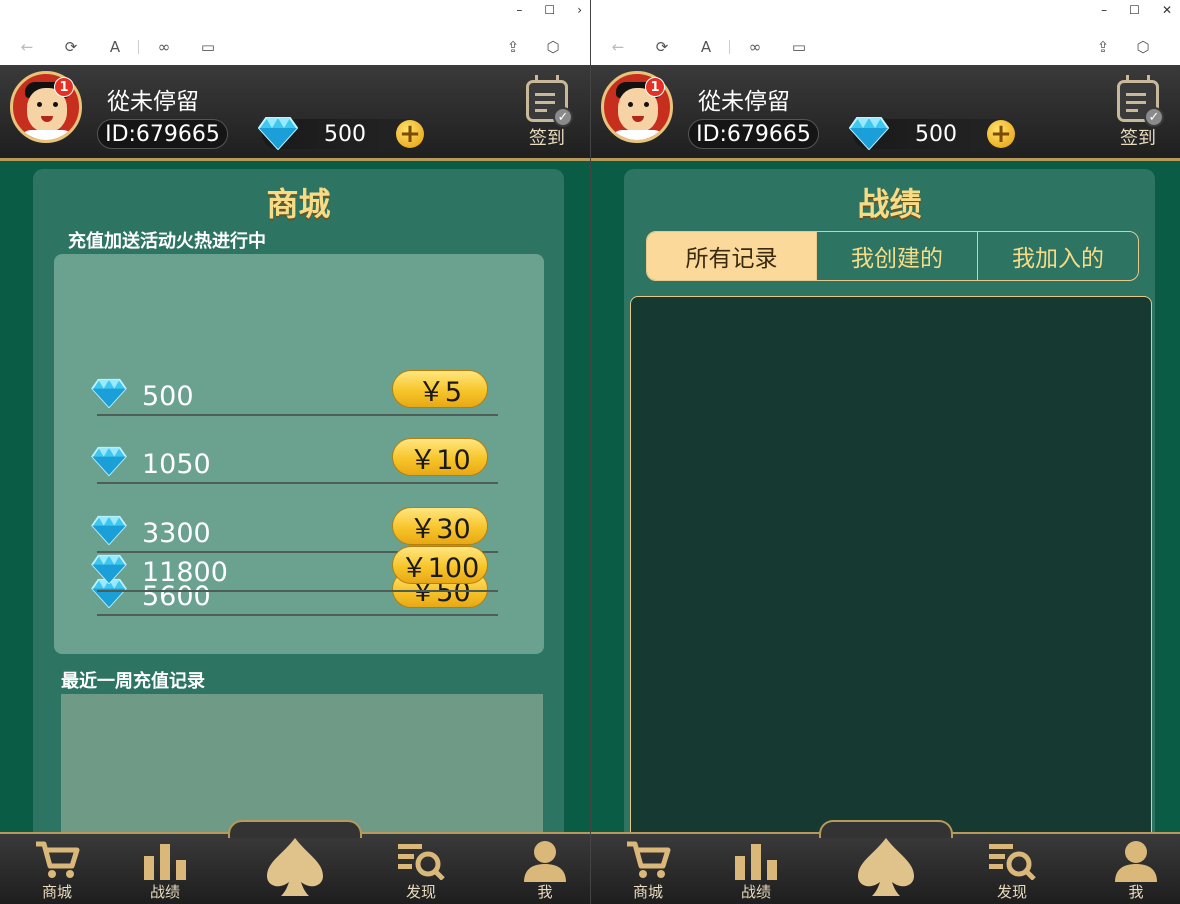 This screenshot has height=904, width=1180. Describe the element at coordinates (153, 102) in the screenshot. I see `username: 從未停留` at that location.